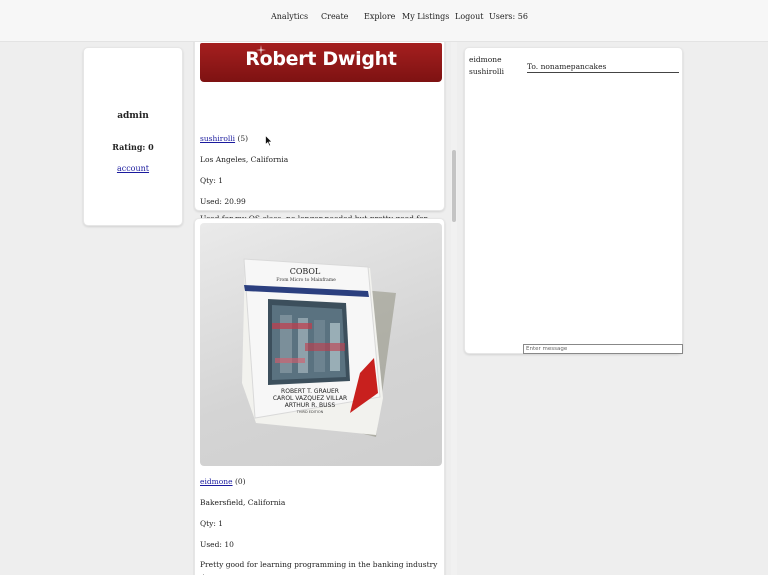 The width and height of the screenshot is (768, 575). Describe the element at coordinates (223, 201) in the screenshot. I see `listing-price: Used: 20.99` at that location.